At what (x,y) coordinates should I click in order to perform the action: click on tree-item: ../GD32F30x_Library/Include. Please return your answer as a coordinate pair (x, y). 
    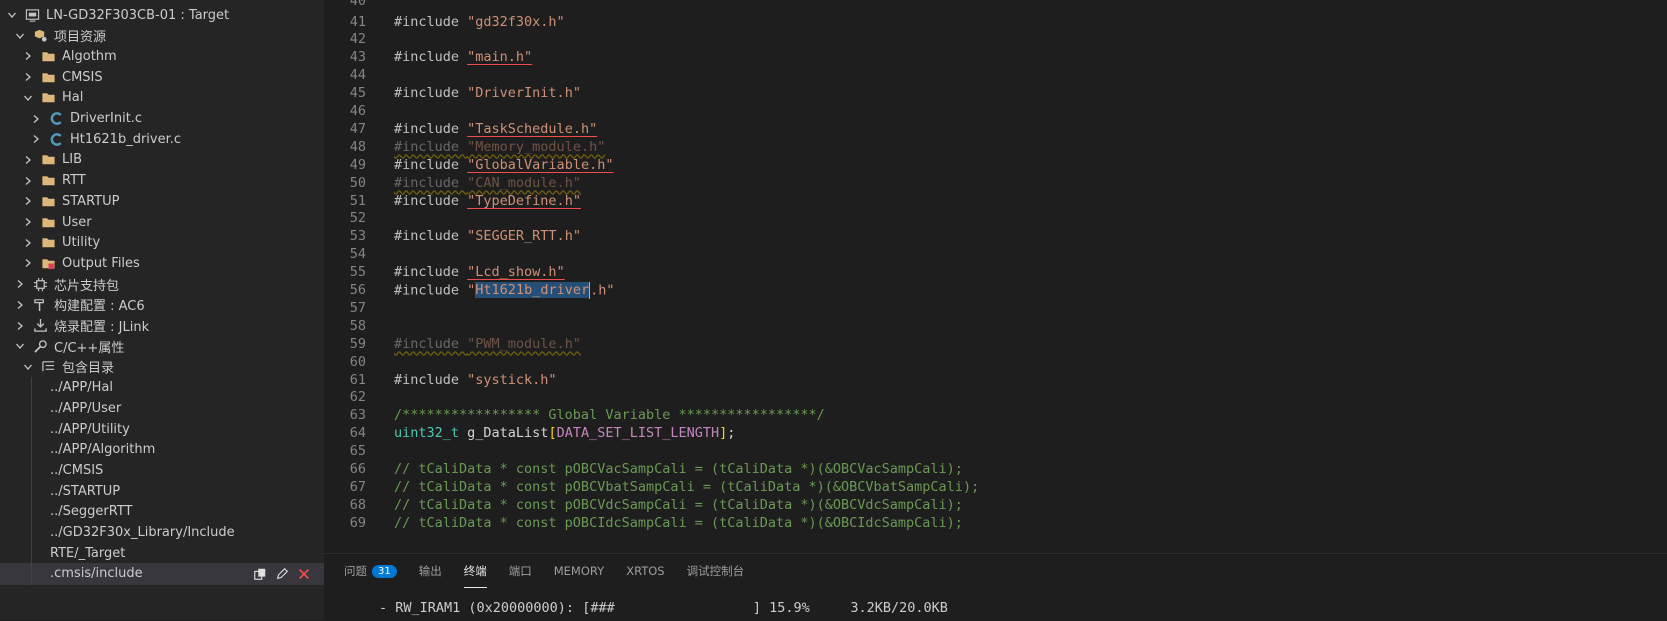
    Looking at the image, I should click on (162, 532).